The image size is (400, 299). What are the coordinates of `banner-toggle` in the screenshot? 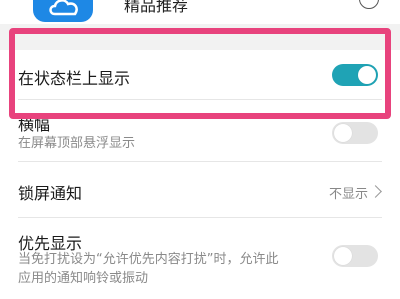 It's located at (355, 133).